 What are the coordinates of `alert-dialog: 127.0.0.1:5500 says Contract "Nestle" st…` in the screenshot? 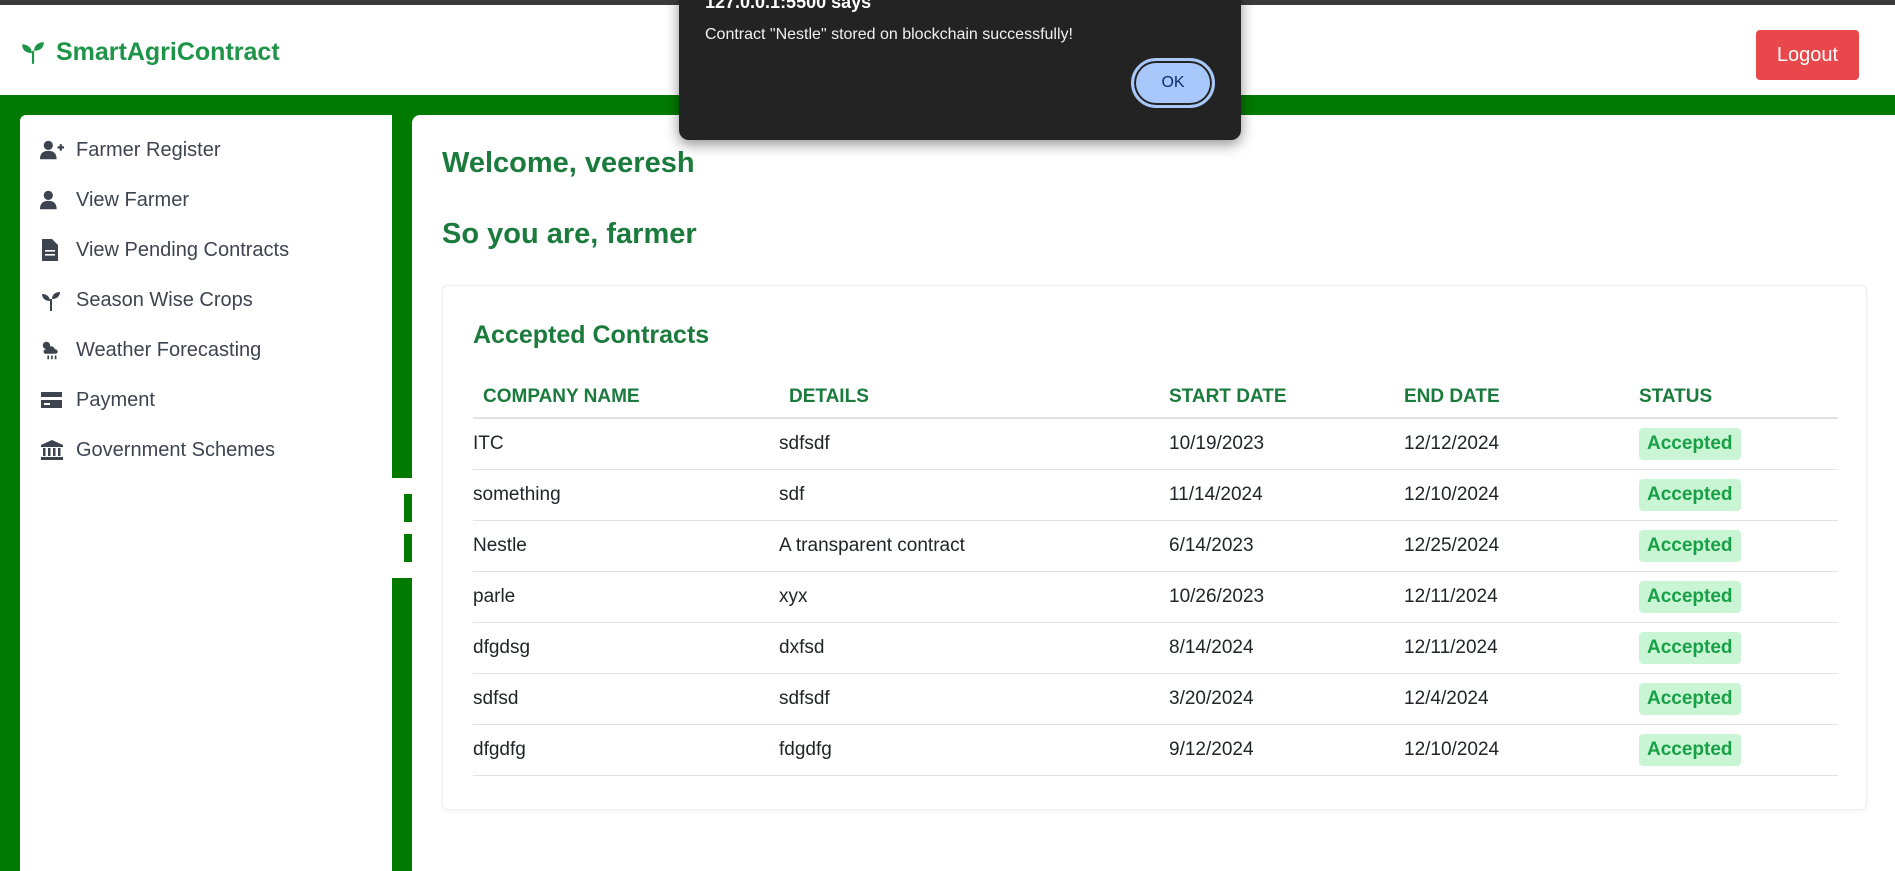 It's located at (960, 70).